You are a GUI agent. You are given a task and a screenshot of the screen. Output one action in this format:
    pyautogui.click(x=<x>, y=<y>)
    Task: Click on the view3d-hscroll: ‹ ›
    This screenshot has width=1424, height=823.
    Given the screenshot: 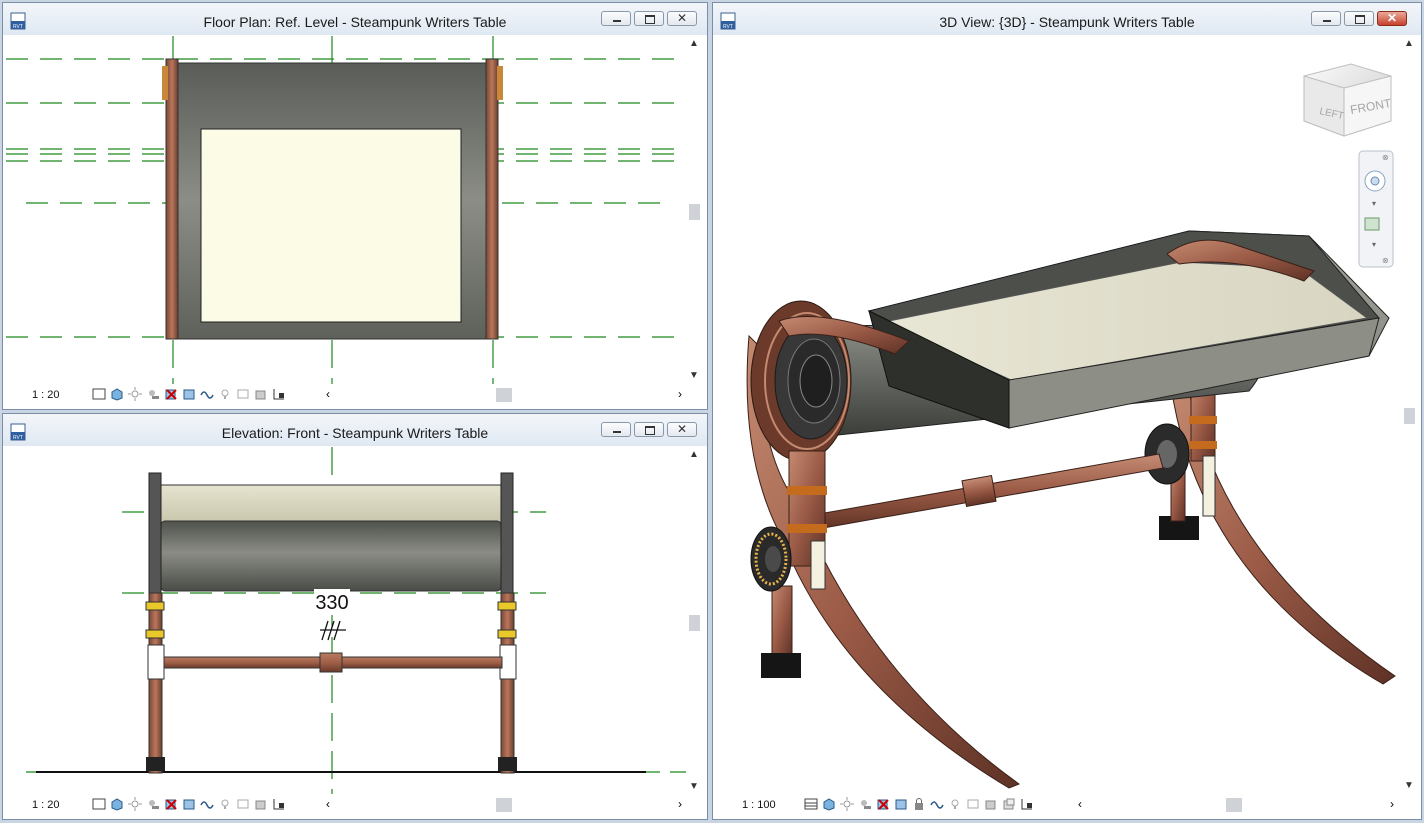 What is the action you would take?
    pyautogui.click(x=1236, y=804)
    